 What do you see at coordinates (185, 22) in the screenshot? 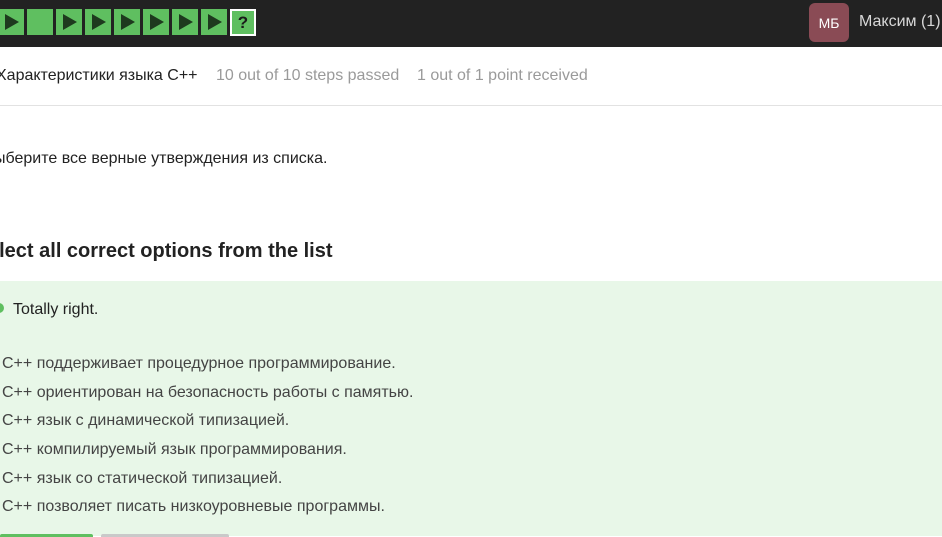
I see `step-7-play-icon` at bounding box center [185, 22].